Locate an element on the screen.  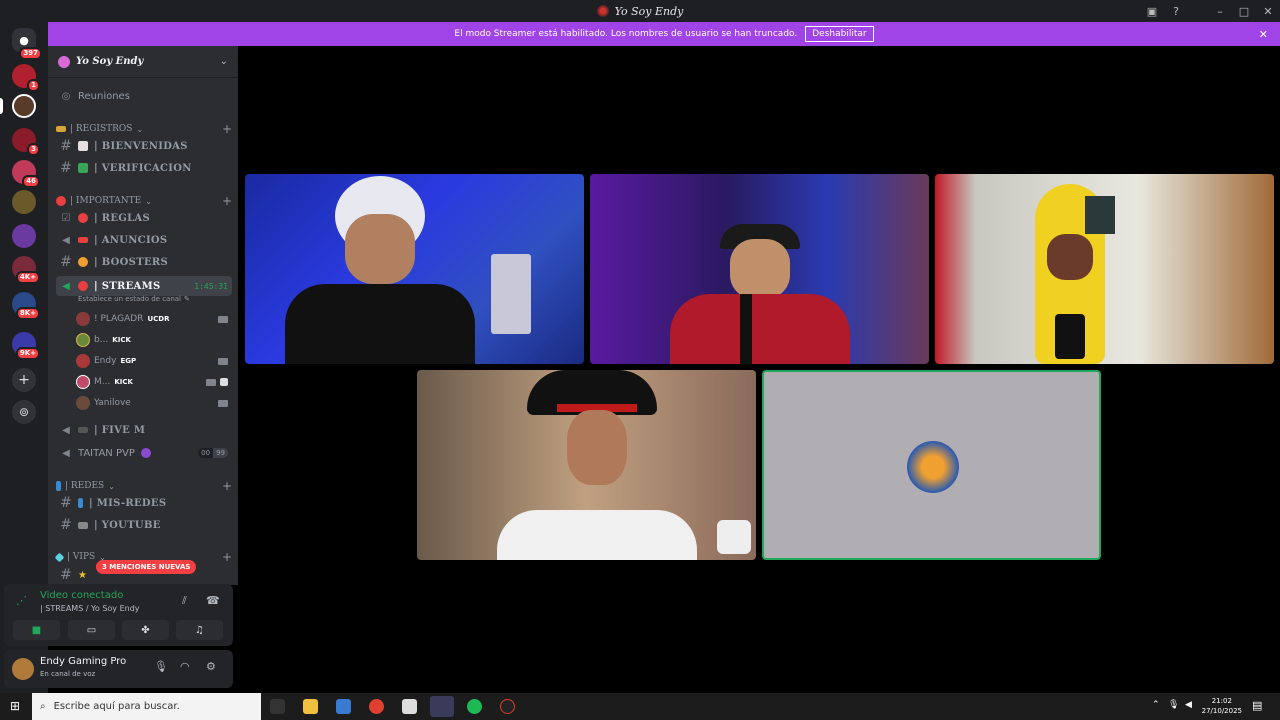
channel-label: | BIENVENIDAS is located at coordinates (141, 146).